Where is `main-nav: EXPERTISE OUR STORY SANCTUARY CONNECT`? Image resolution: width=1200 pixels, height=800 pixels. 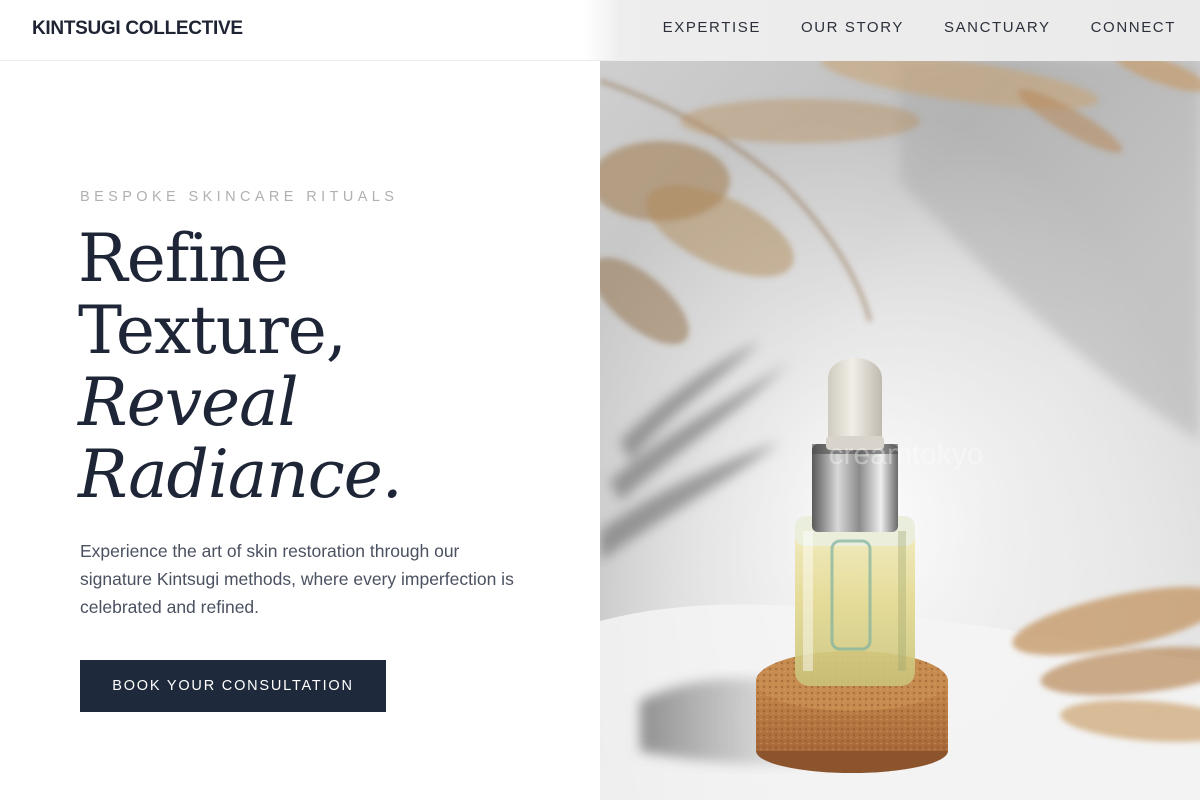 main-nav: EXPERTISE OUR STORY SANCTUARY CONNECT is located at coordinates (899, 27).